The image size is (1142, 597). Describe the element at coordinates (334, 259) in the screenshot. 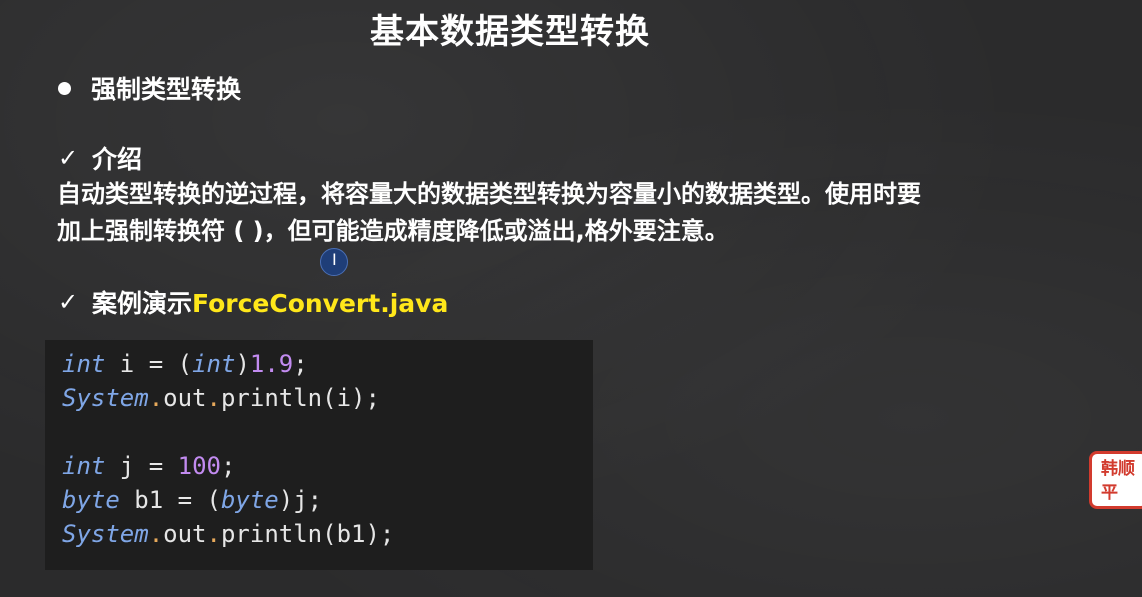

I see `text-cursor-icon: I` at that location.